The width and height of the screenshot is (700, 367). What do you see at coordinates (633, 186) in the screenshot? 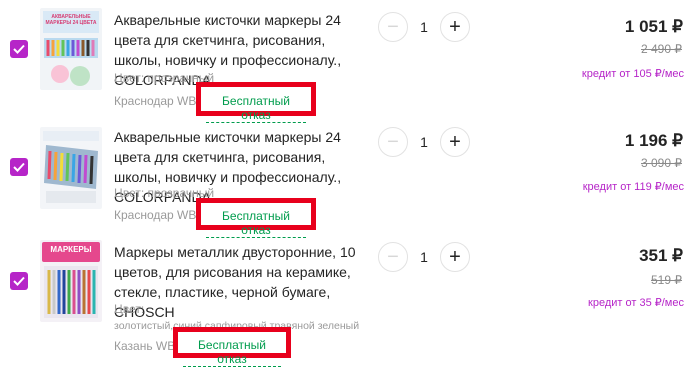
I see `credit-offer: кредит от 119 ₽/мес` at bounding box center [633, 186].